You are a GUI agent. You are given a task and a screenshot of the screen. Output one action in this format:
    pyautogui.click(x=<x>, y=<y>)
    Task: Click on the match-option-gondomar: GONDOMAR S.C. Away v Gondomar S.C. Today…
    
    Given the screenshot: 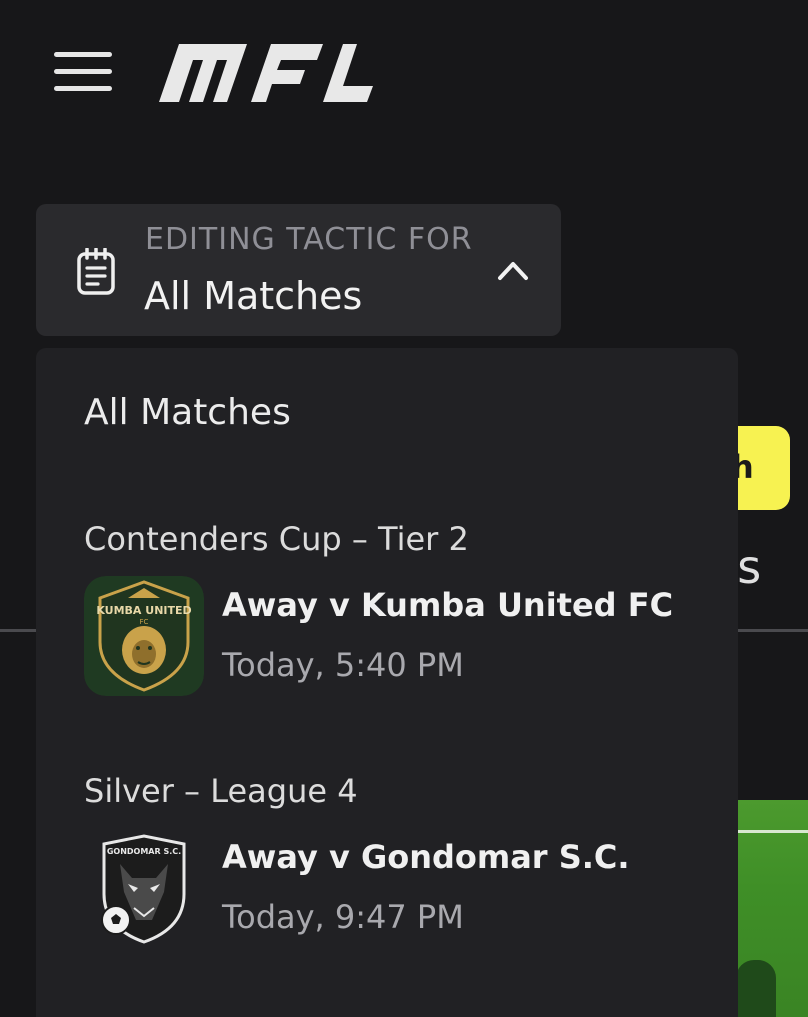 What is the action you would take?
    pyautogui.click(x=394, y=890)
    